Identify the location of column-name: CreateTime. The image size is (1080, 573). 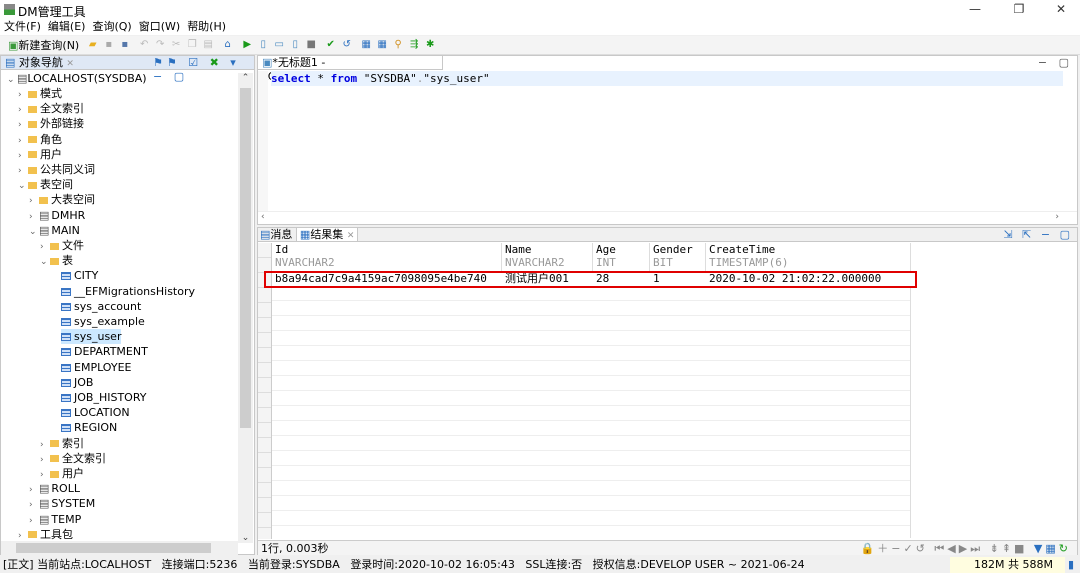
(742, 249).